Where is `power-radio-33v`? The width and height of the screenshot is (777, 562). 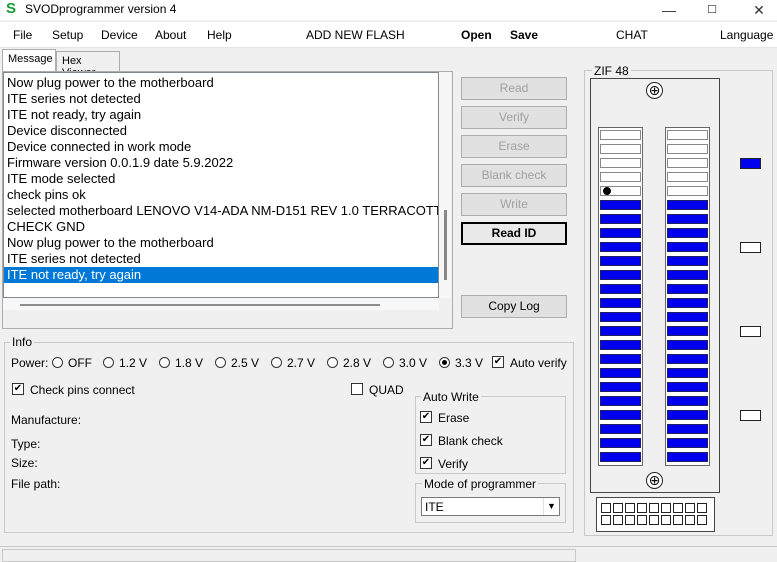 power-radio-33v is located at coordinates (444, 362).